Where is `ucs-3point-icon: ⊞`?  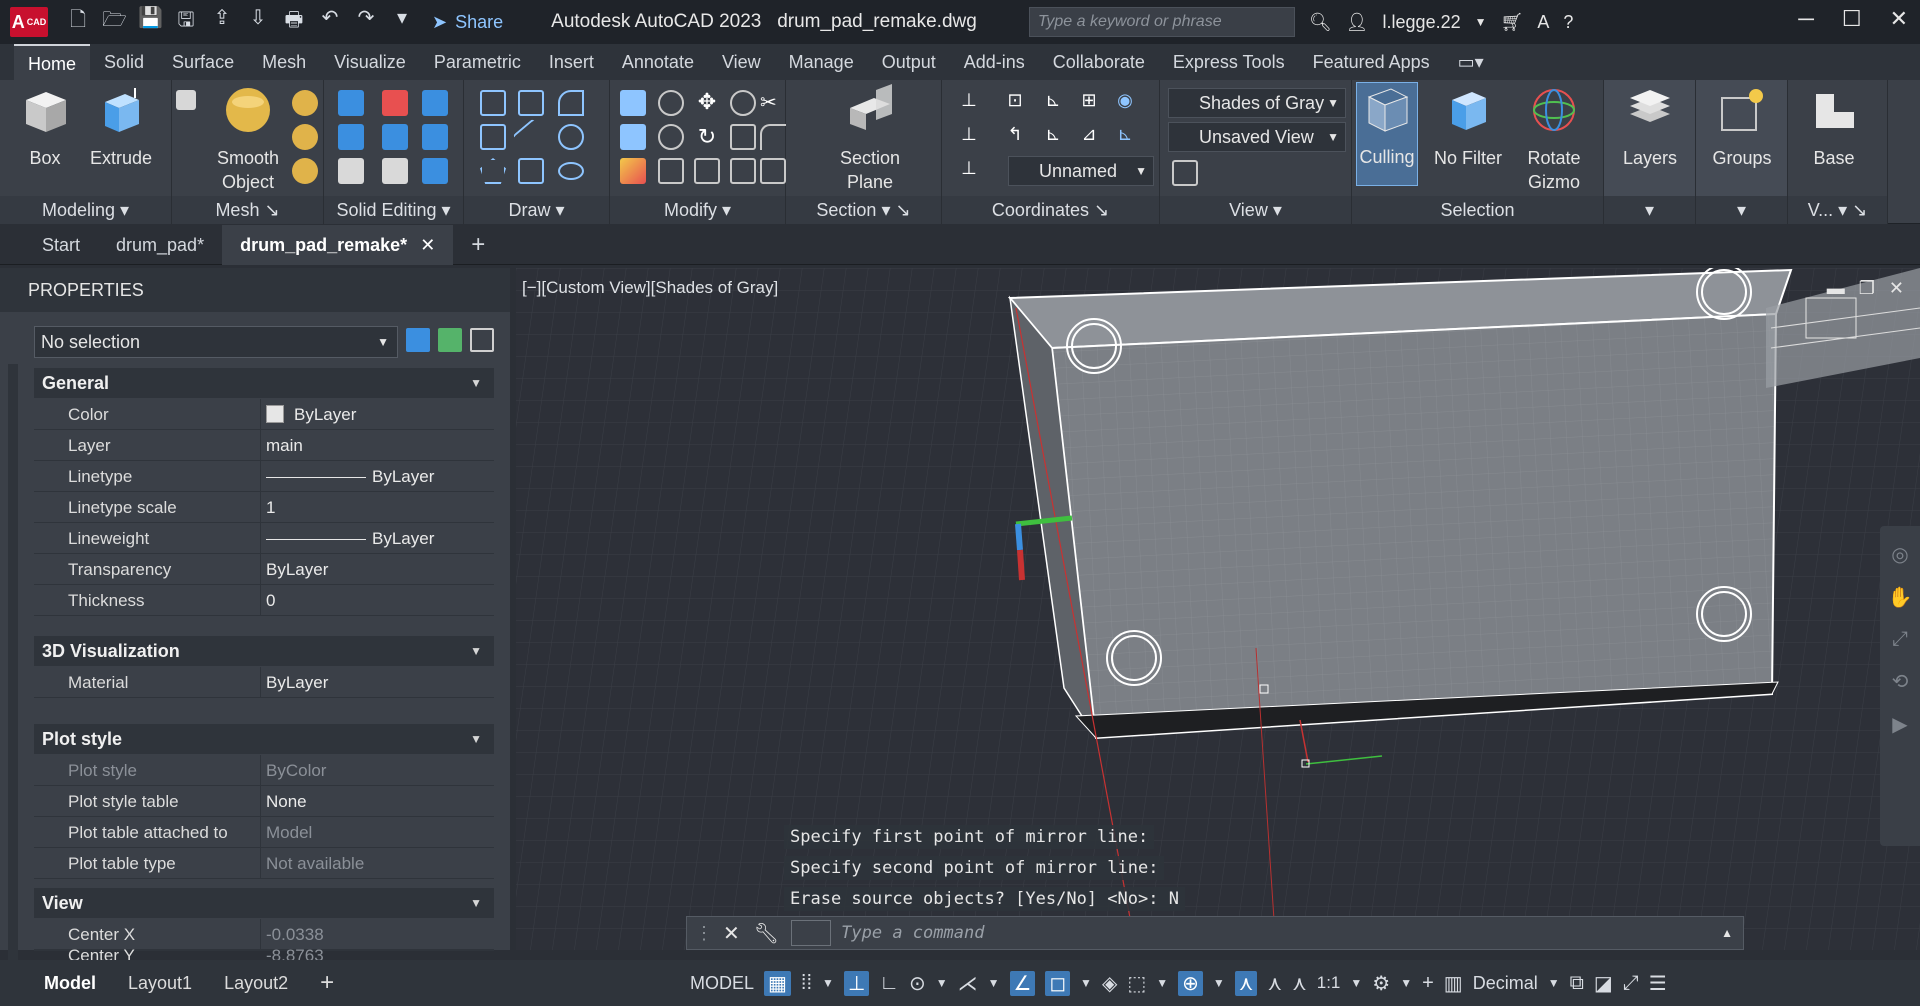
ucs-3point-icon: ⊞ is located at coordinates (1089, 103).